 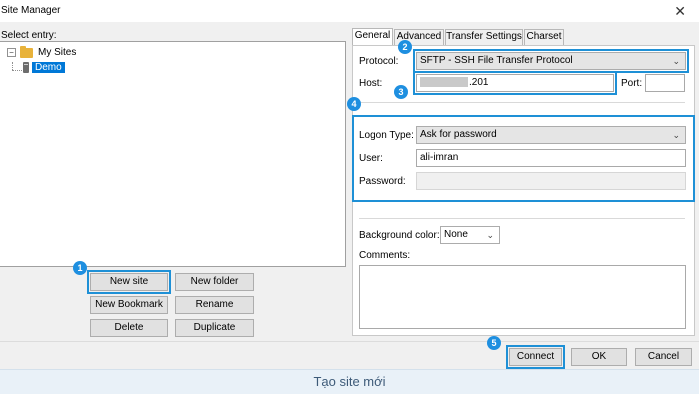 I want to click on close-icon: ✕, so click(x=680, y=11).